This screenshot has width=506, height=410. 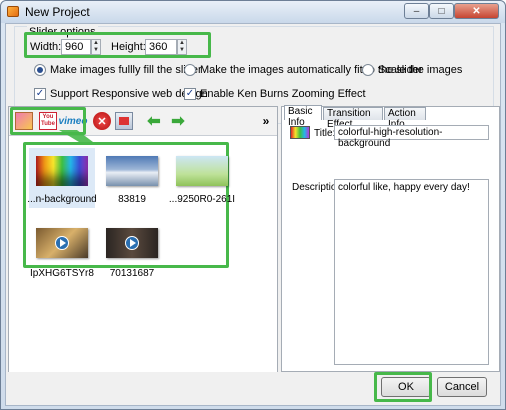 What do you see at coordinates (57, 12) in the screenshot?
I see `window-title: New Project` at bounding box center [57, 12].